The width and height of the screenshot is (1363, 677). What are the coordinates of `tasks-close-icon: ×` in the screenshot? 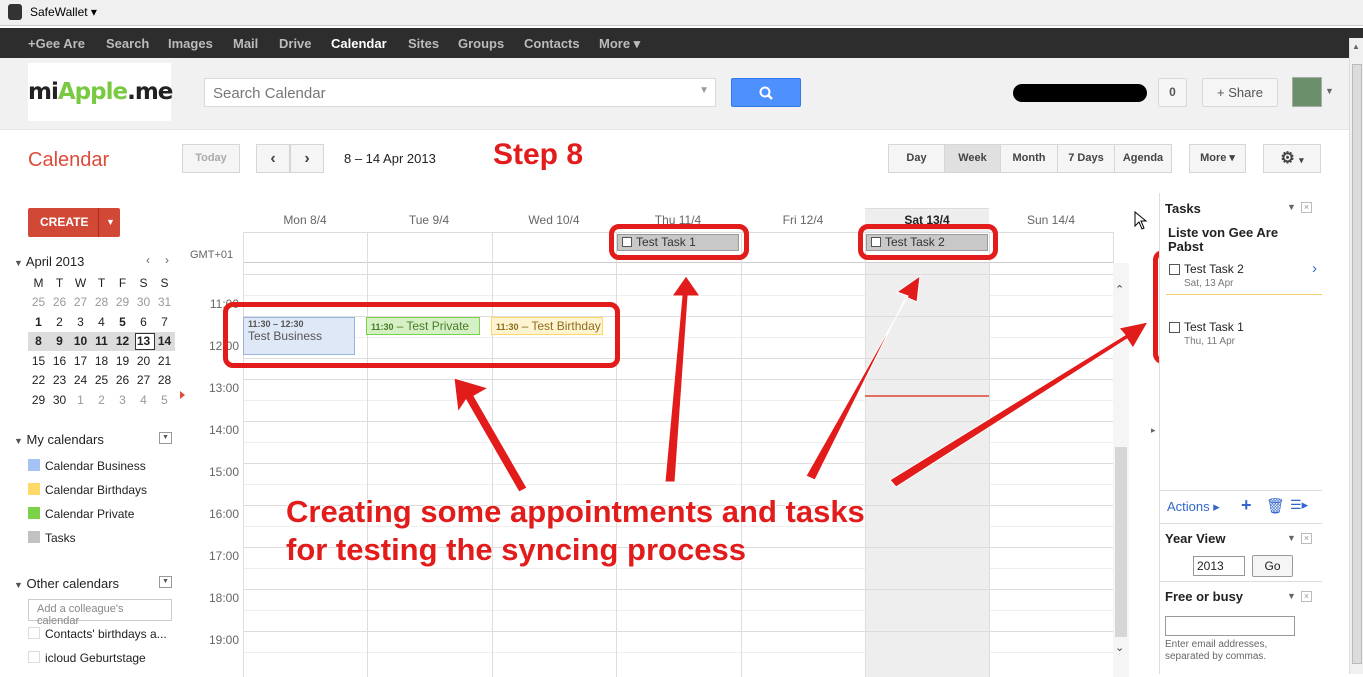 It's located at (1306, 207).